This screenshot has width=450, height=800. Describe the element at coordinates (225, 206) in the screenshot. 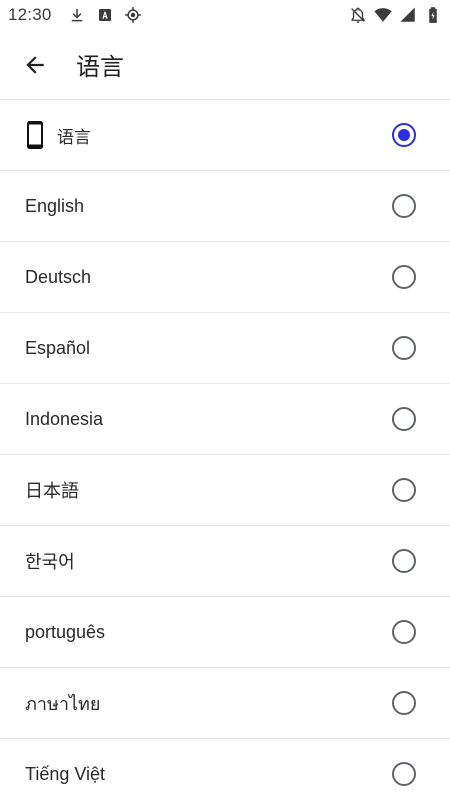

I see `language-option-english: English` at that location.